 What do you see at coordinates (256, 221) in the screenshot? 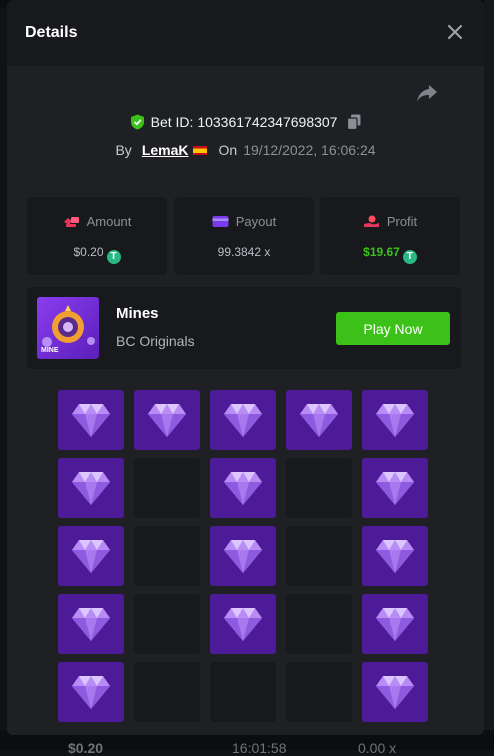
I see `payout-label: Payout` at bounding box center [256, 221].